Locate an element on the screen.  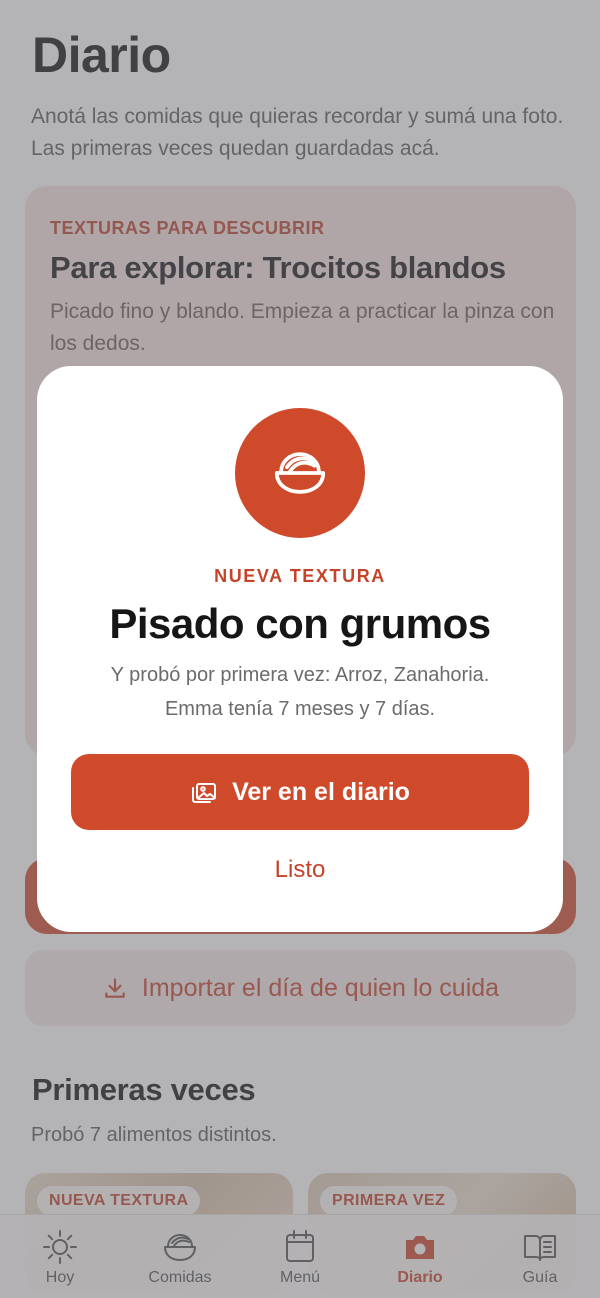
bowl-icon is located at coordinates (300, 473).